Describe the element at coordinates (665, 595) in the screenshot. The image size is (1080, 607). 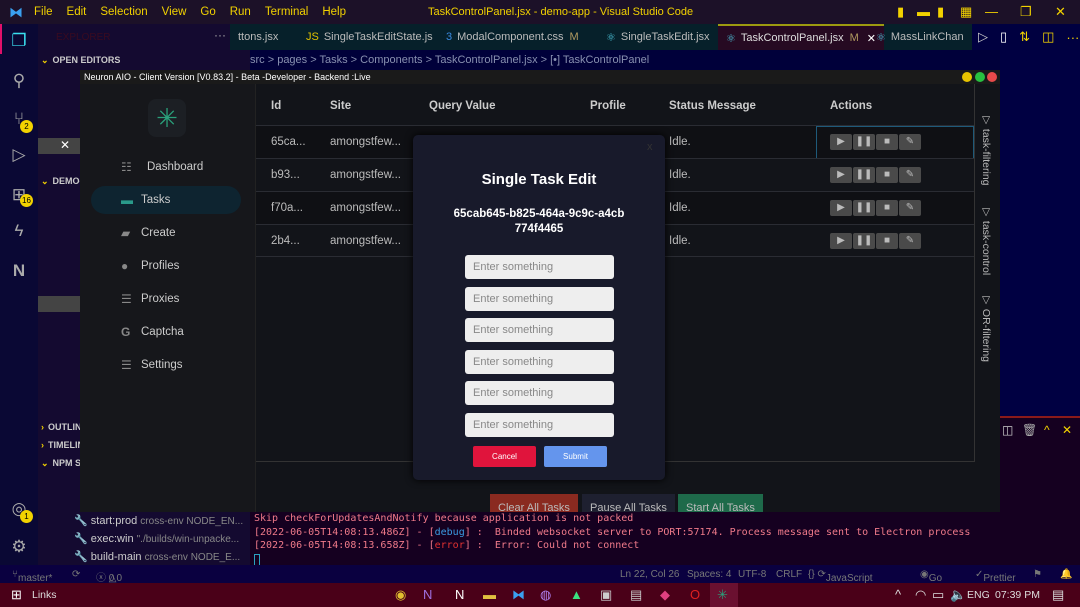
I see `figma-icon: ◆` at that location.